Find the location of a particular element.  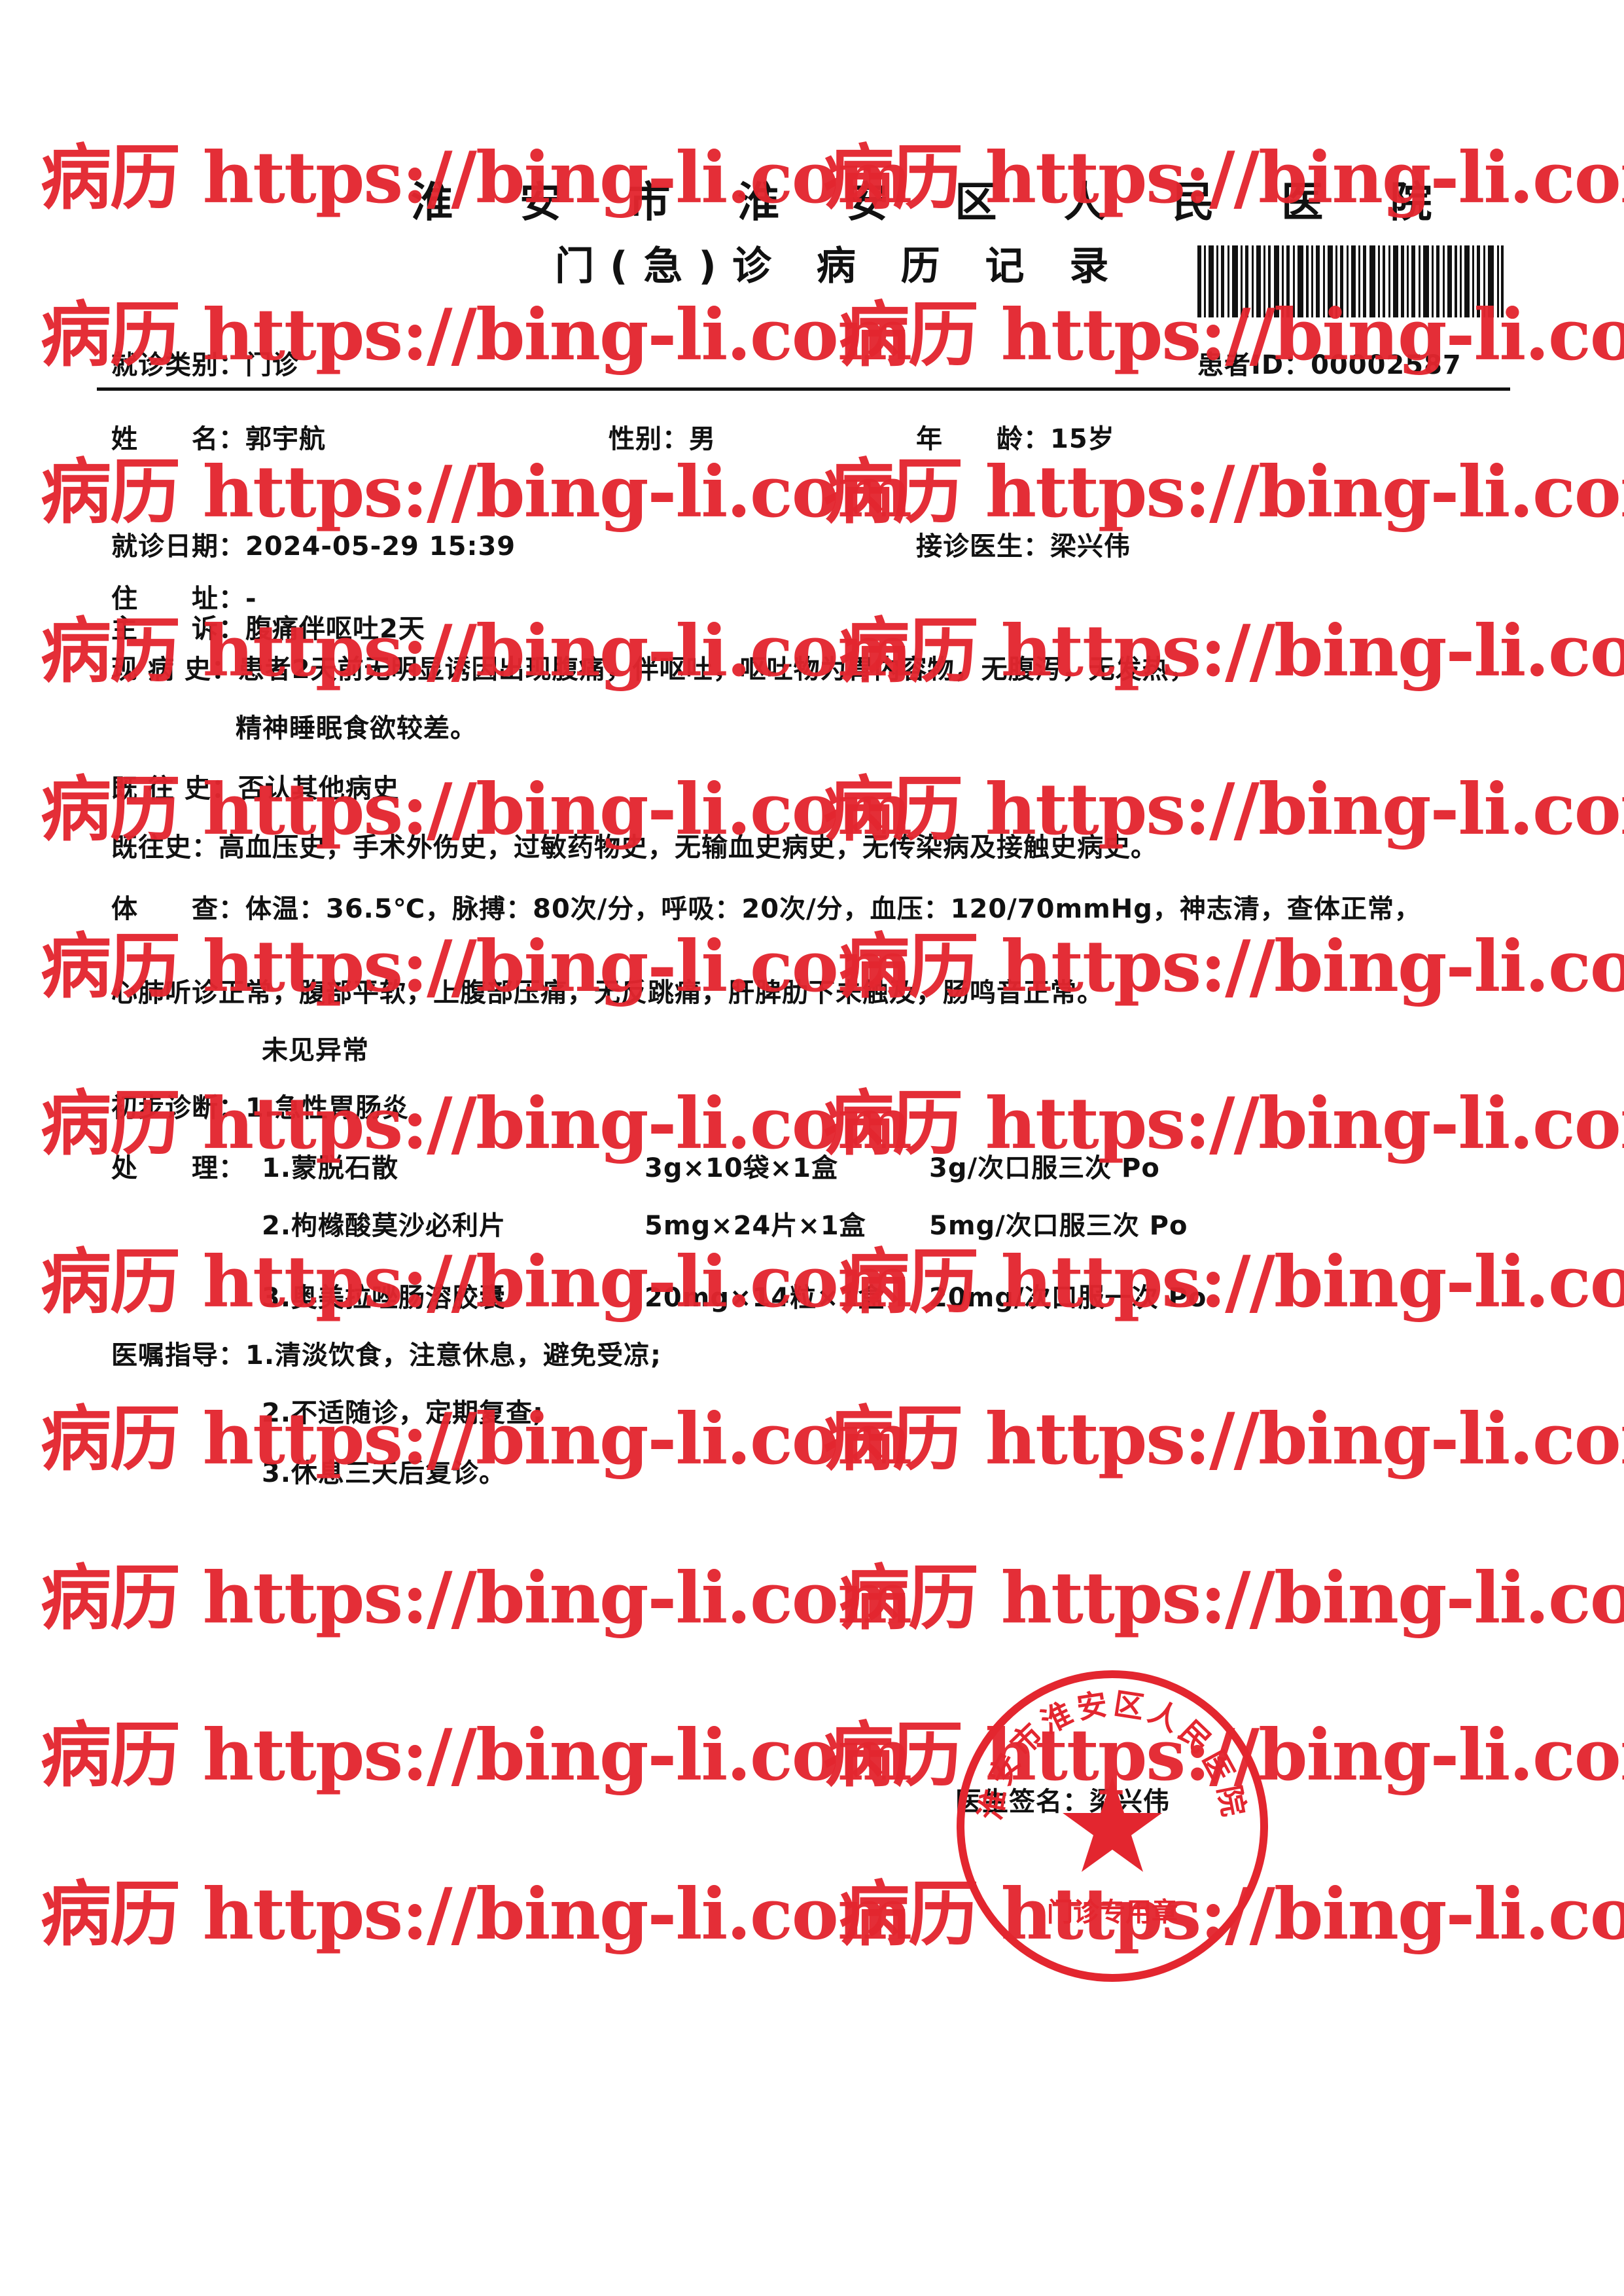

rx-2-dose: 5mg×24片×1盒 is located at coordinates (755, 1226).